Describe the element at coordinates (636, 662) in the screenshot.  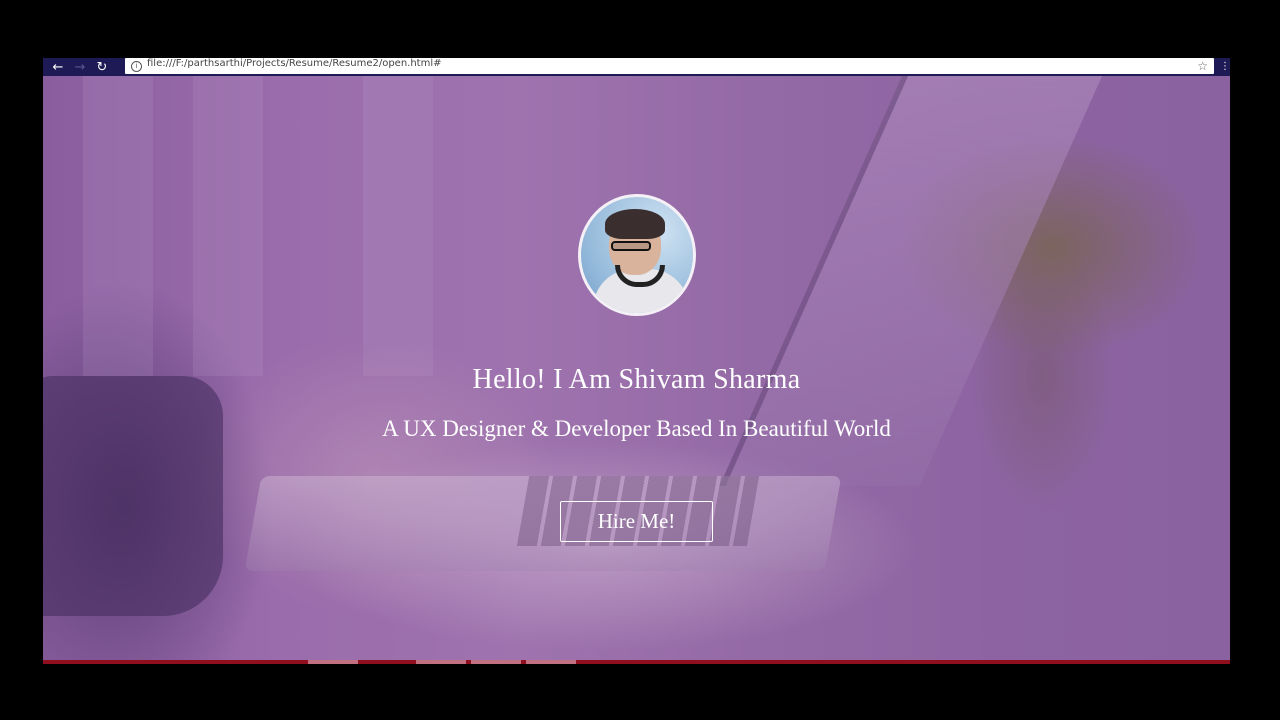
I see `taskbar-strip` at that location.